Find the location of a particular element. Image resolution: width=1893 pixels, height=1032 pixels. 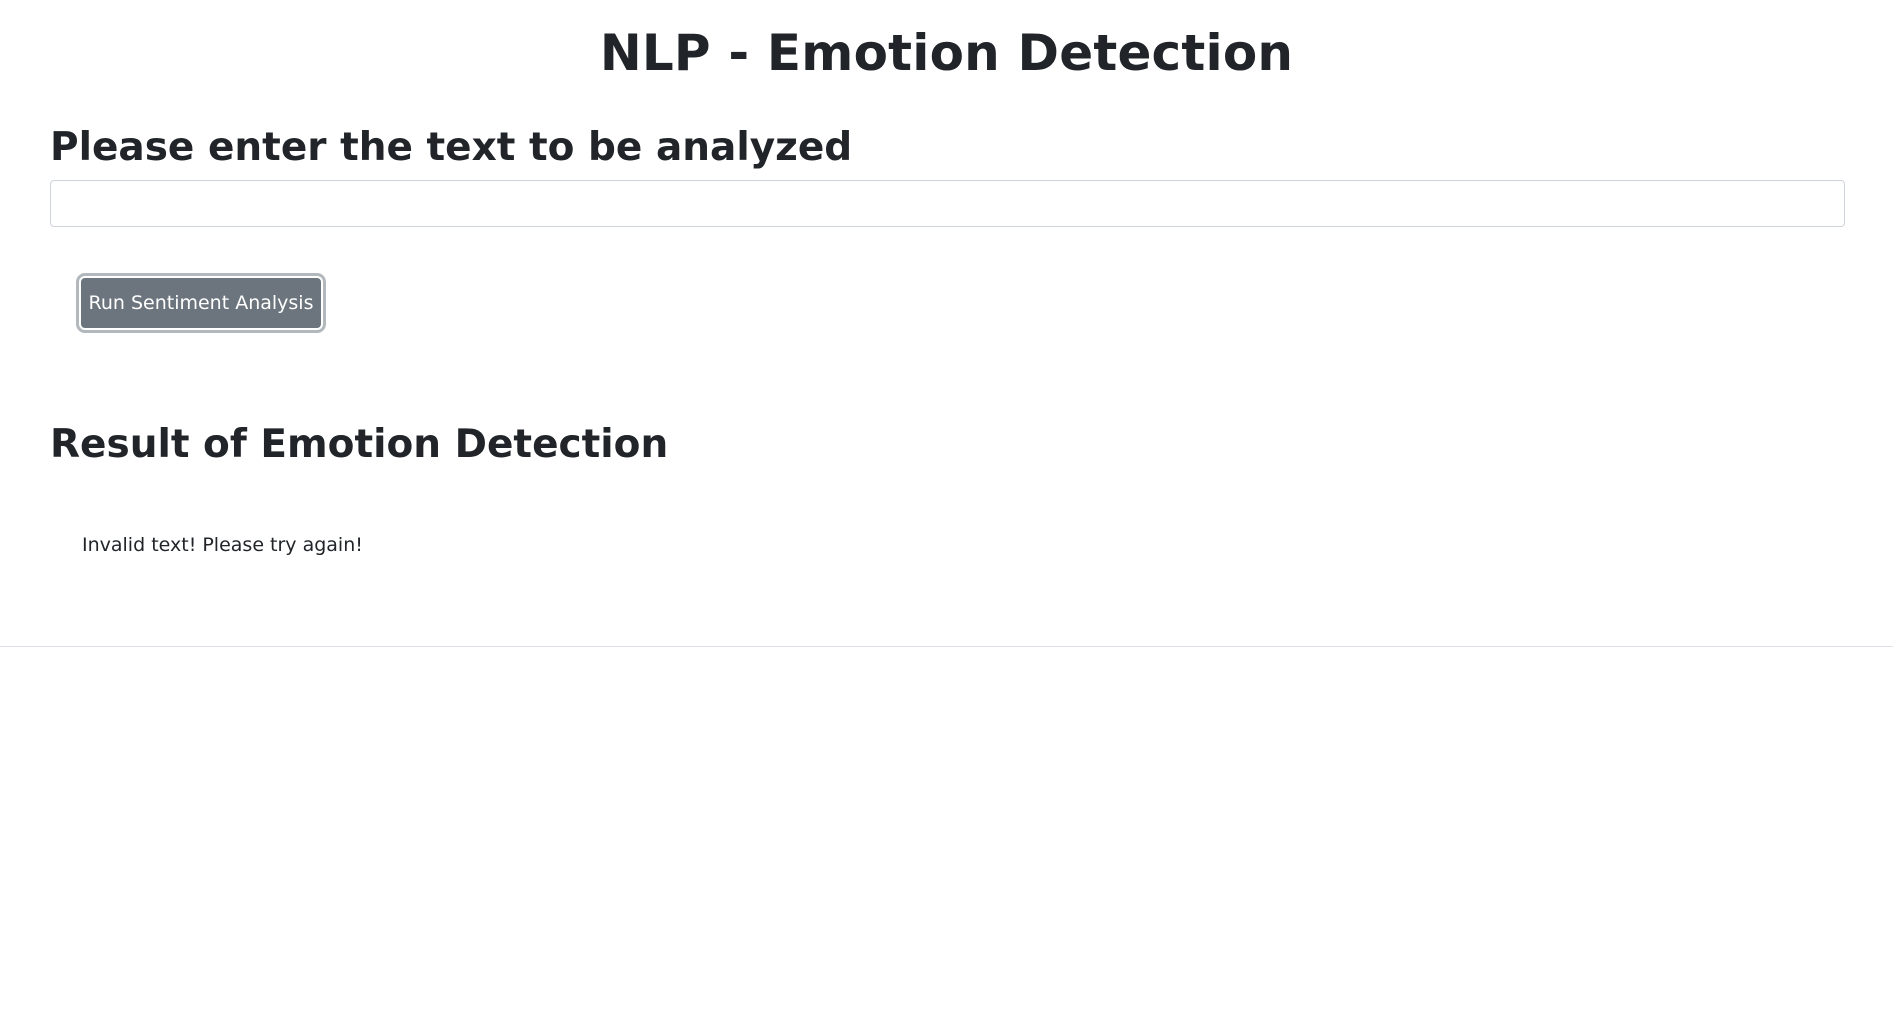

text-to-analyze-input is located at coordinates (947, 203).